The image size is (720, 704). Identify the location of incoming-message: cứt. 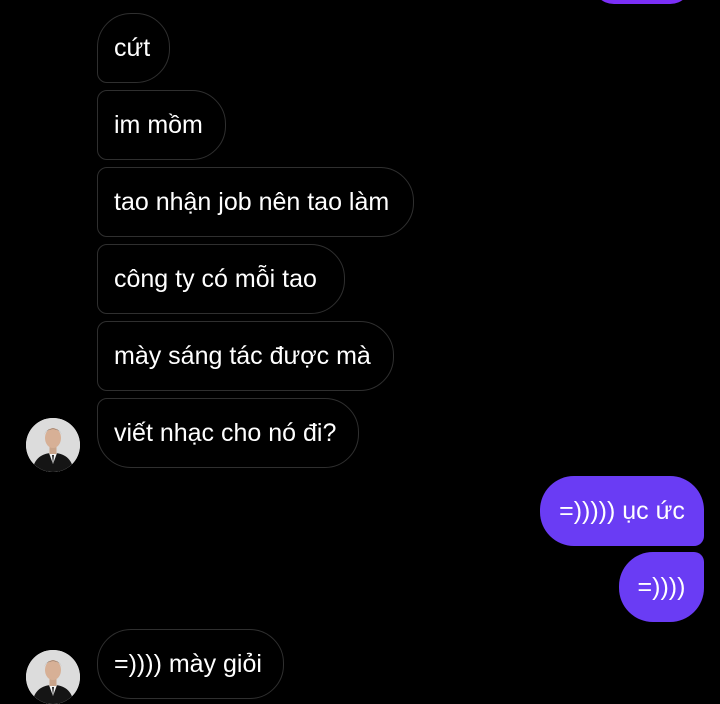
(133, 48).